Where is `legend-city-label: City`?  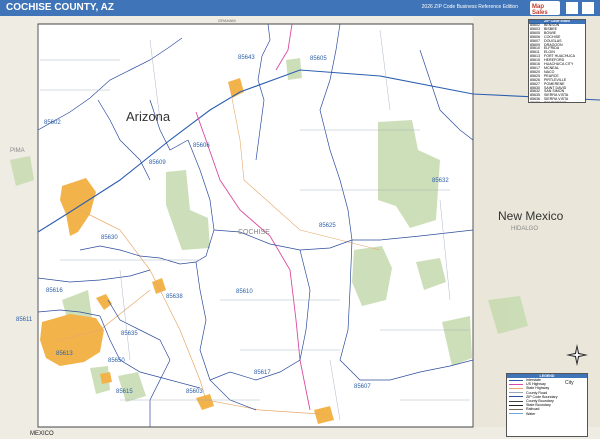 legend-city-label: City is located at coordinates (569, 383).